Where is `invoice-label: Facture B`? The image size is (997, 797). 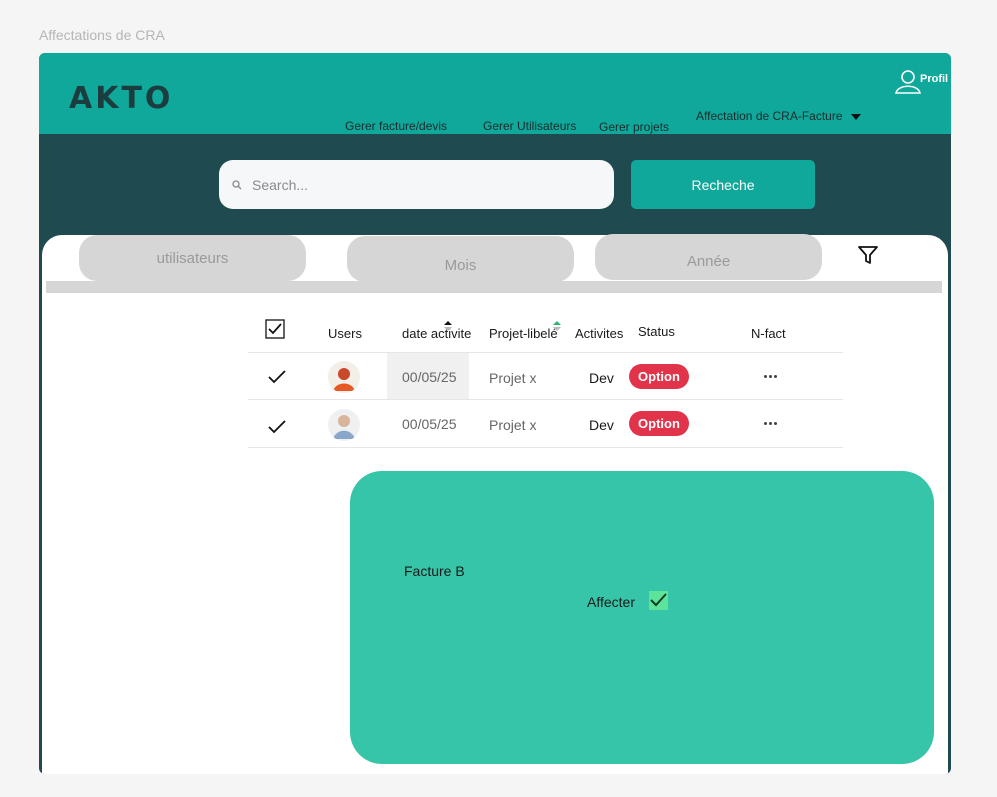
invoice-label: Facture B is located at coordinates (434, 571).